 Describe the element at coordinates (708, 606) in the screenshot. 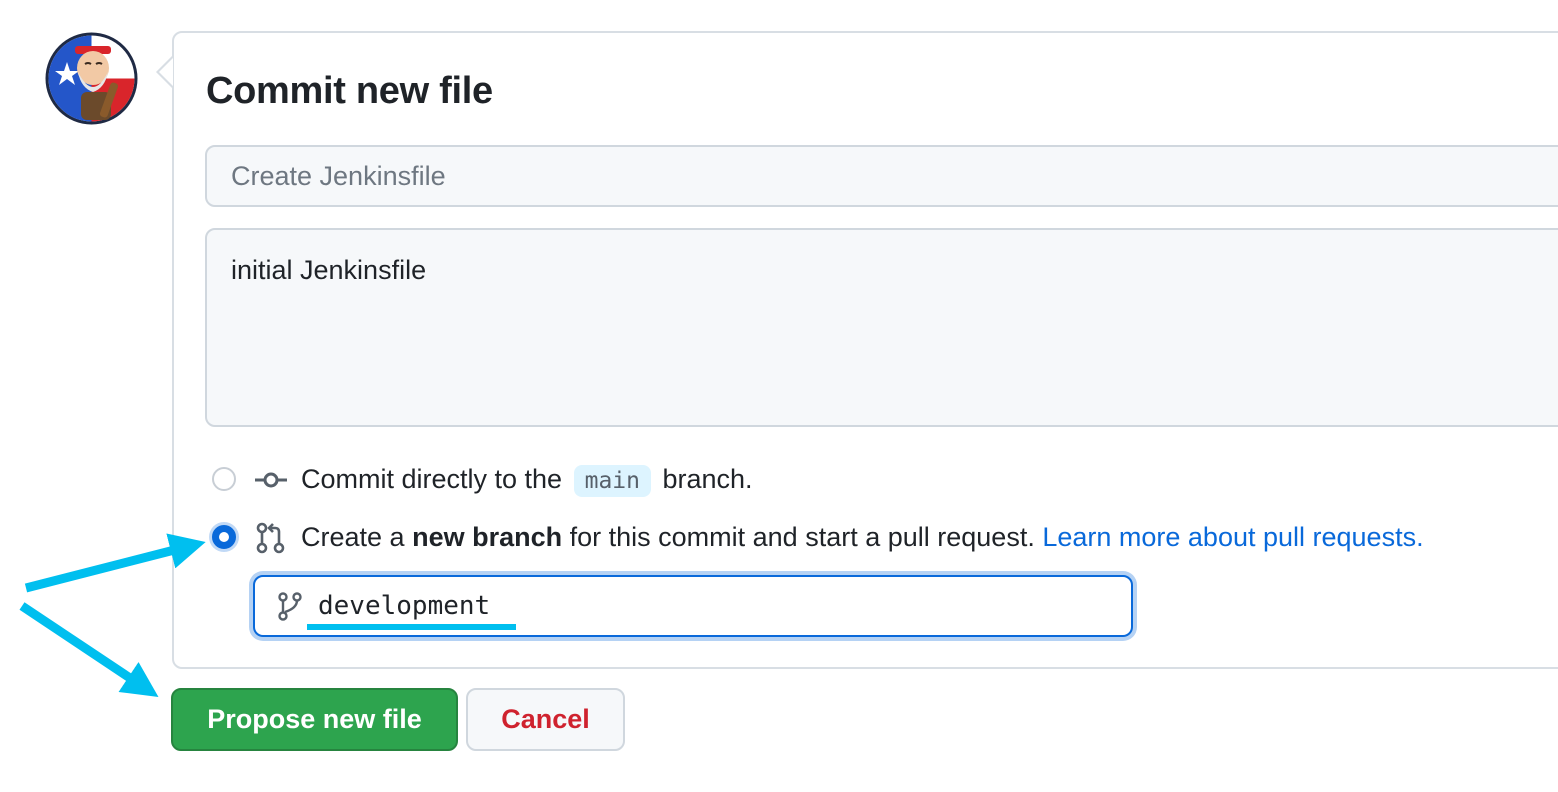

I see `branch-name-input` at that location.